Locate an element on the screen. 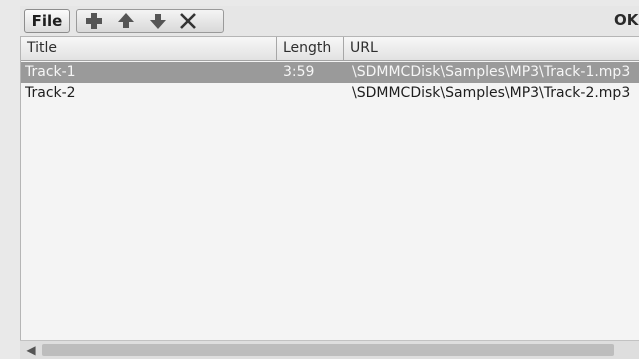  arrow-down-icon is located at coordinates (158, 21).